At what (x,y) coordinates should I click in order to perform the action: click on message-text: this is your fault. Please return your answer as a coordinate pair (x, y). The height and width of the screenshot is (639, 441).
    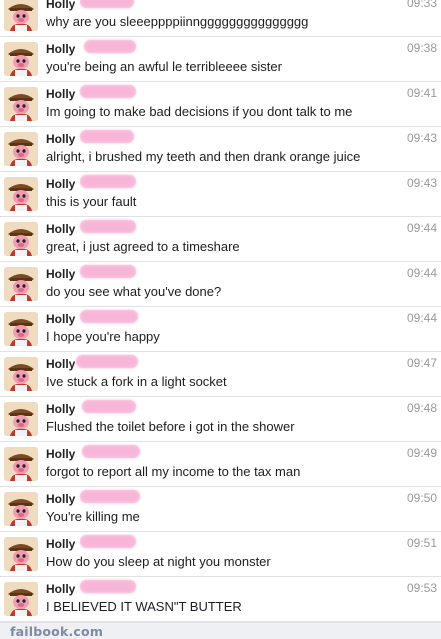
    Looking at the image, I should click on (91, 201).